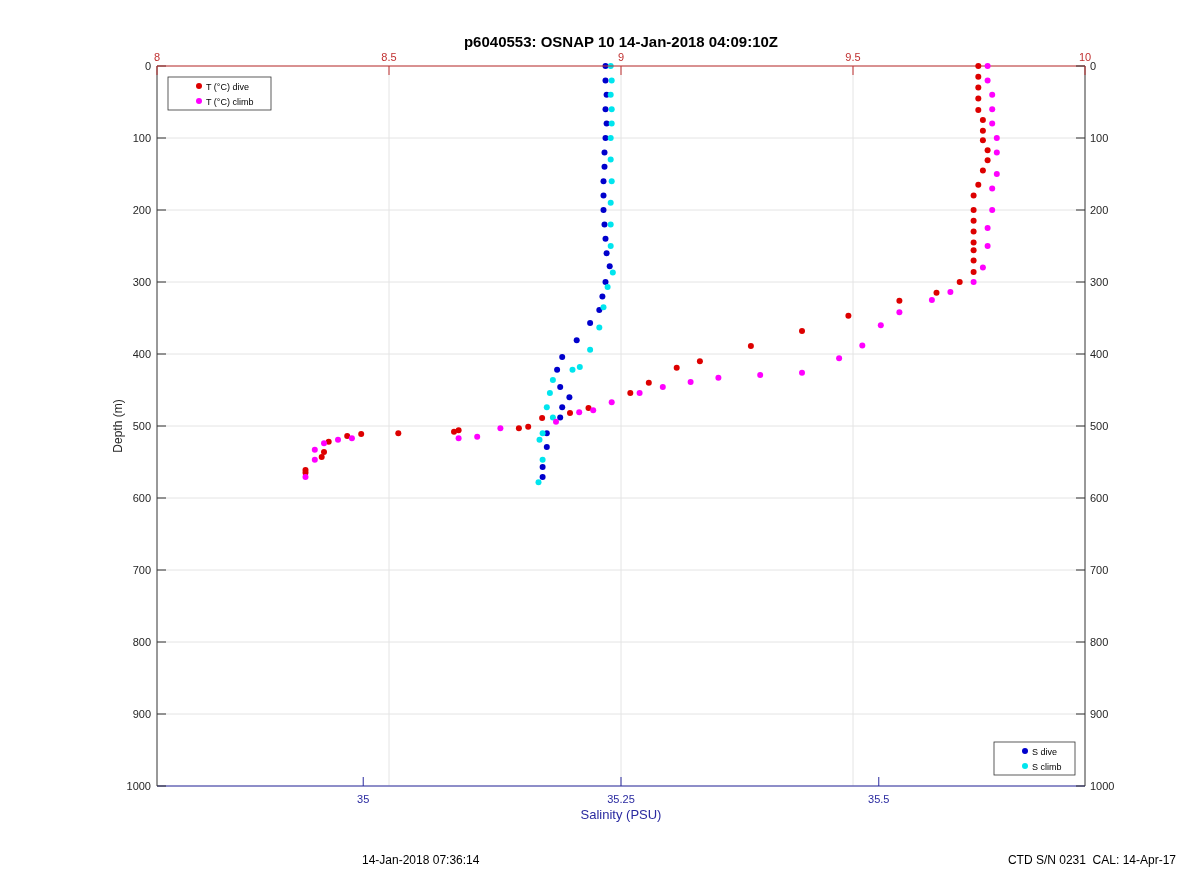 The width and height of the screenshot is (1200, 885). I want to click on timestamp-text: 14-Jan-2018 07:36:14, so click(421, 860).